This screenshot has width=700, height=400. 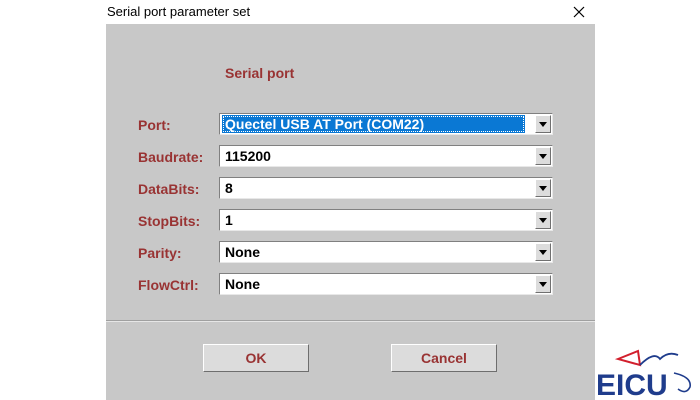 I want to click on baudrate-select: 115200, so click(x=386, y=156).